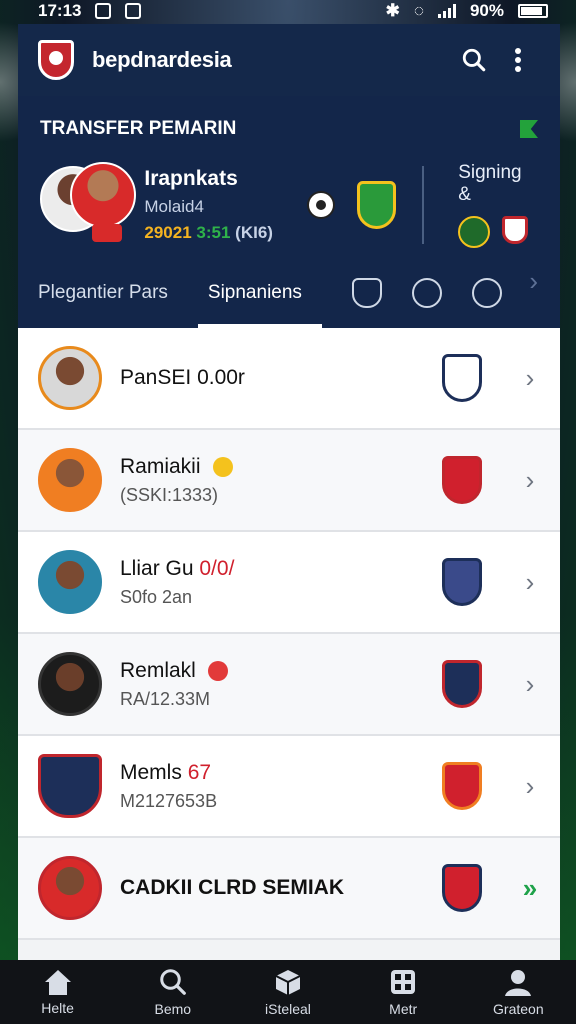  What do you see at coordinates (103, 11) in the screenshot?
I see `notification-icon` at bounding box center [103, 11].